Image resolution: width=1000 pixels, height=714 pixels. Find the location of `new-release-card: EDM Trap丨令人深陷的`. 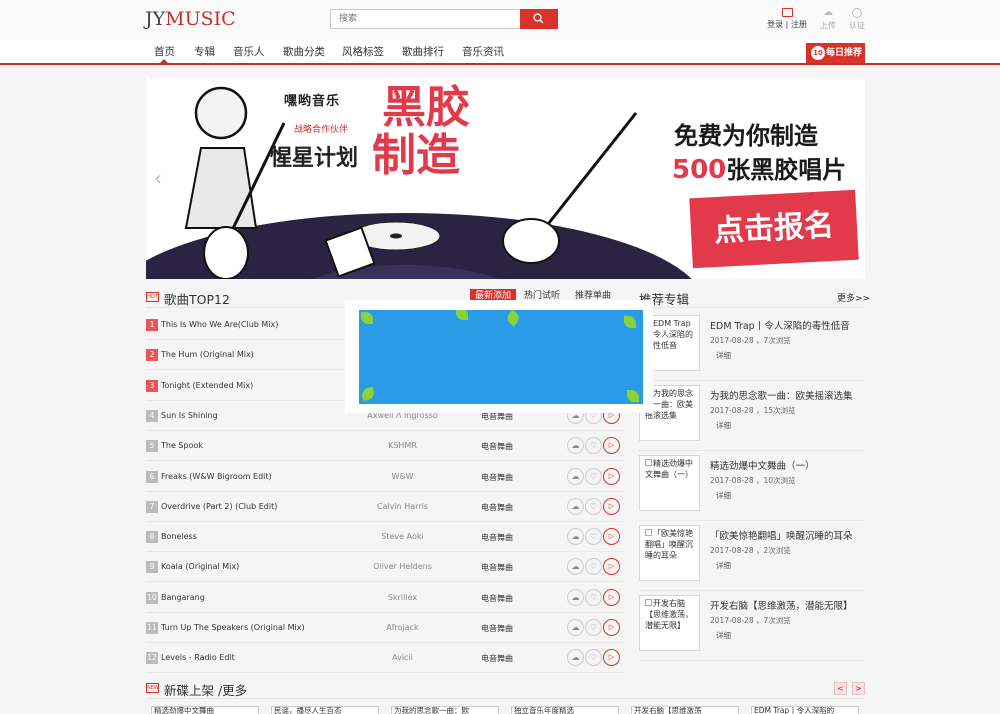

new-release-card: EDM Trap丨令人深陷的 is located at coordinates (805, 710).